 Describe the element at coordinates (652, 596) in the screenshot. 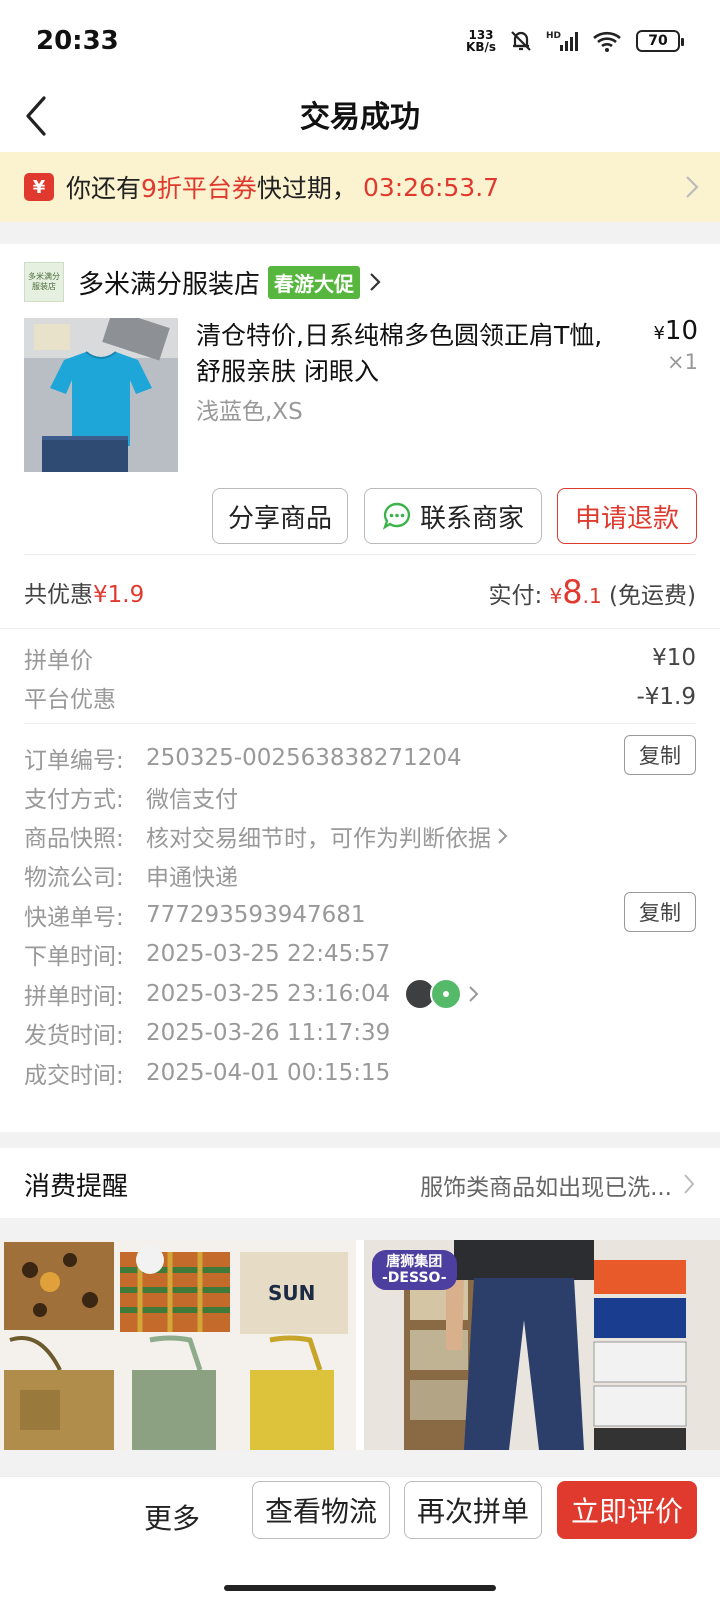

I see `shipping-note: (免运费)` at that location.